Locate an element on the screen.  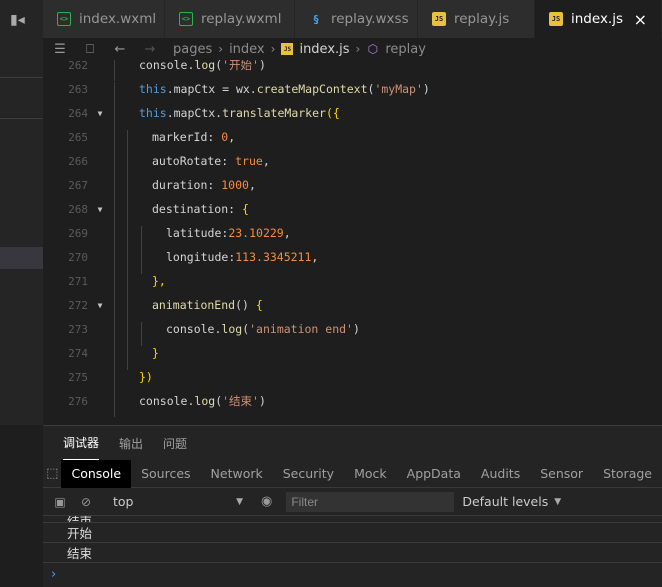
tab-network: Network is located at coordinates (237, 474).